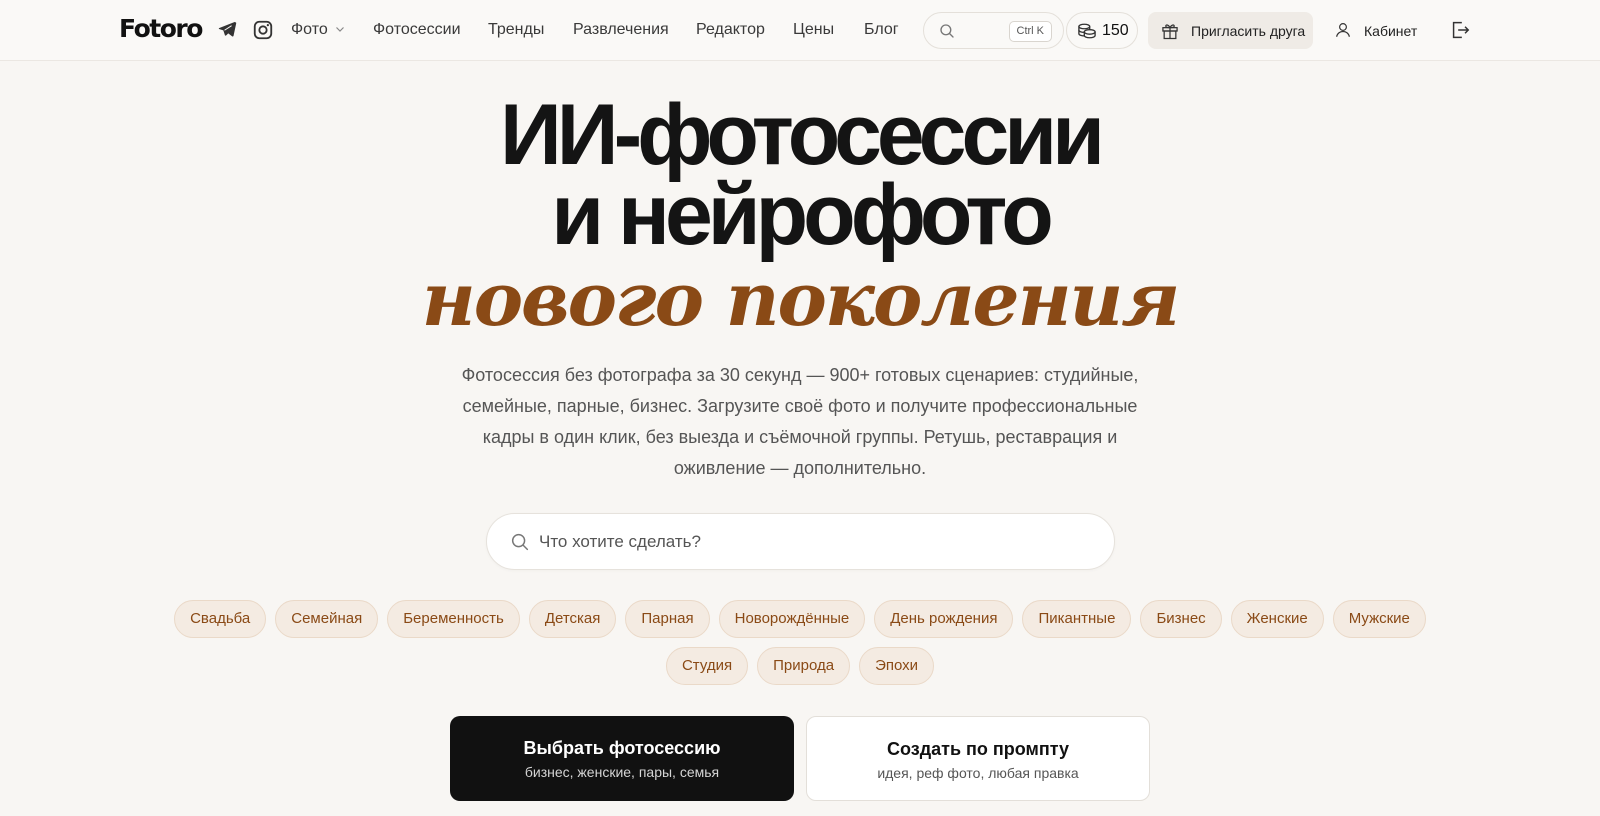 Image resolution: width=1600 pixels, height=816 pixels. What do you see at coordinates (804, 666) in the screenshot?
I see `category-chip: Природа` at bounding box center [804, 666].